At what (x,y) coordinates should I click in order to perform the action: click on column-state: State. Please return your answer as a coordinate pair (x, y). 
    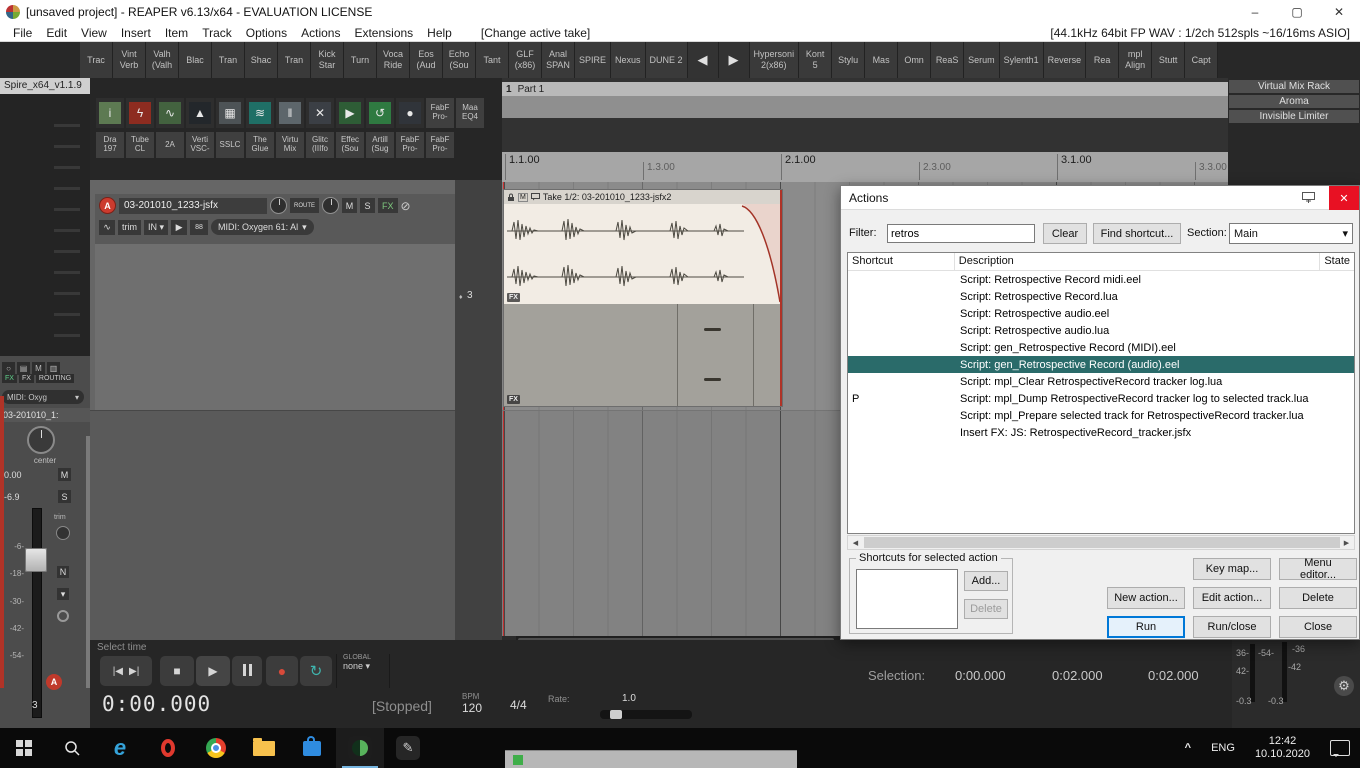
    Looking at the image, I should click on (1337, 261).